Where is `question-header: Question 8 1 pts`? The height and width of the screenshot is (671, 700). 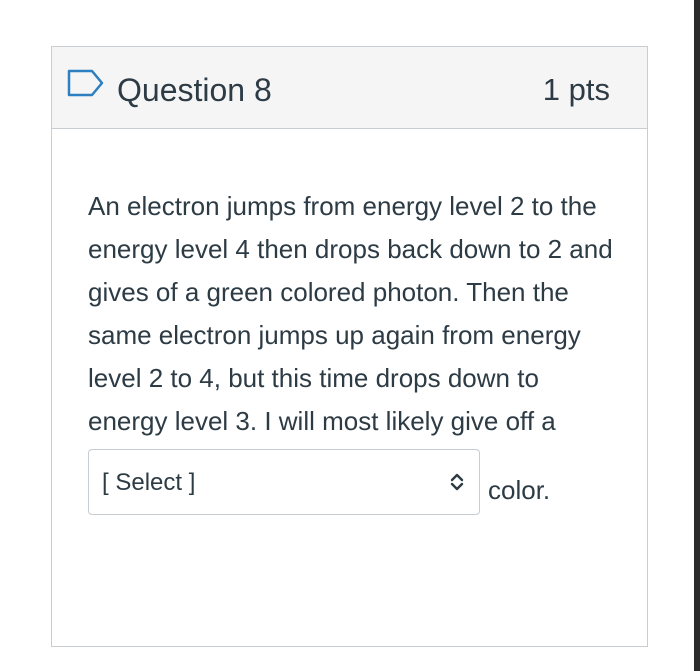 question-header: Question 8 1 pts is located at coordinates (349, 88).